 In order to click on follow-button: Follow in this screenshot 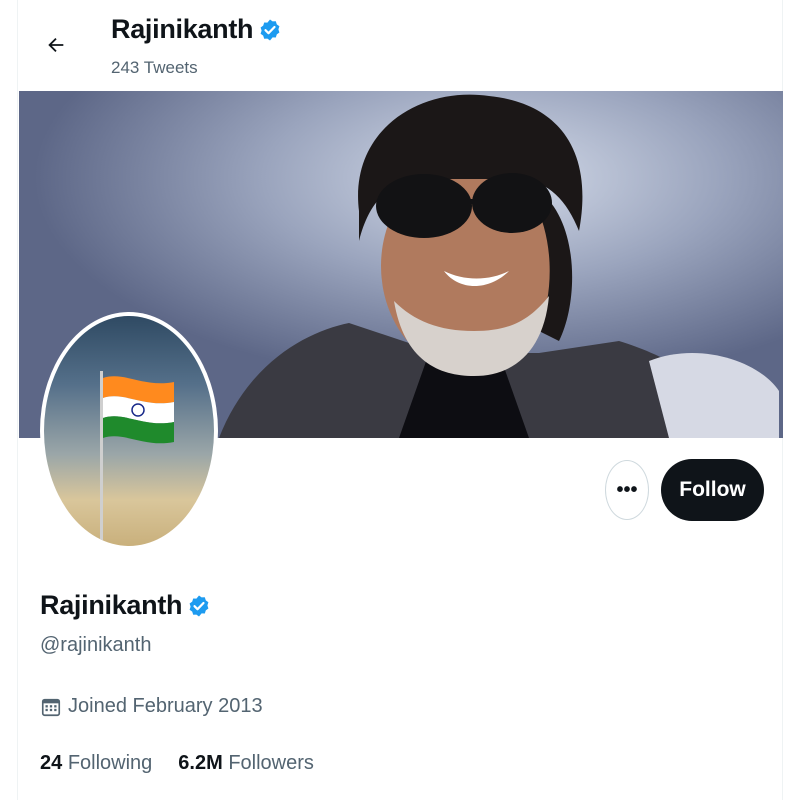, I will do `click(712, 490)`.